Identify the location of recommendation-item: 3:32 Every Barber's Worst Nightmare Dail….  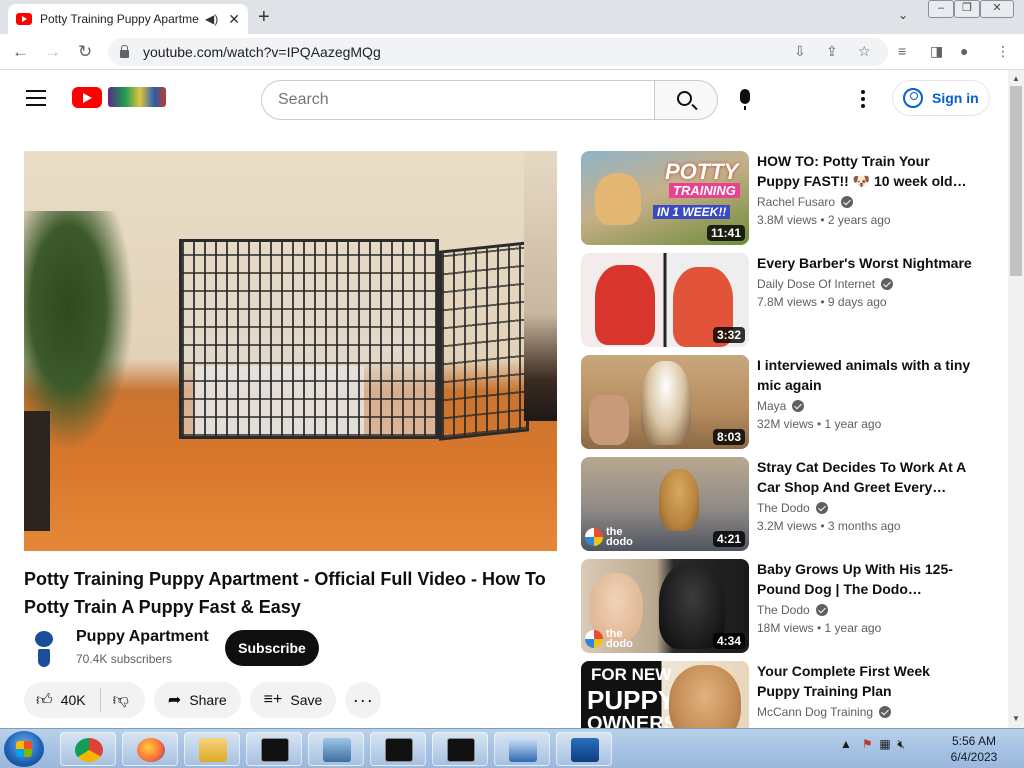
(781, 300).